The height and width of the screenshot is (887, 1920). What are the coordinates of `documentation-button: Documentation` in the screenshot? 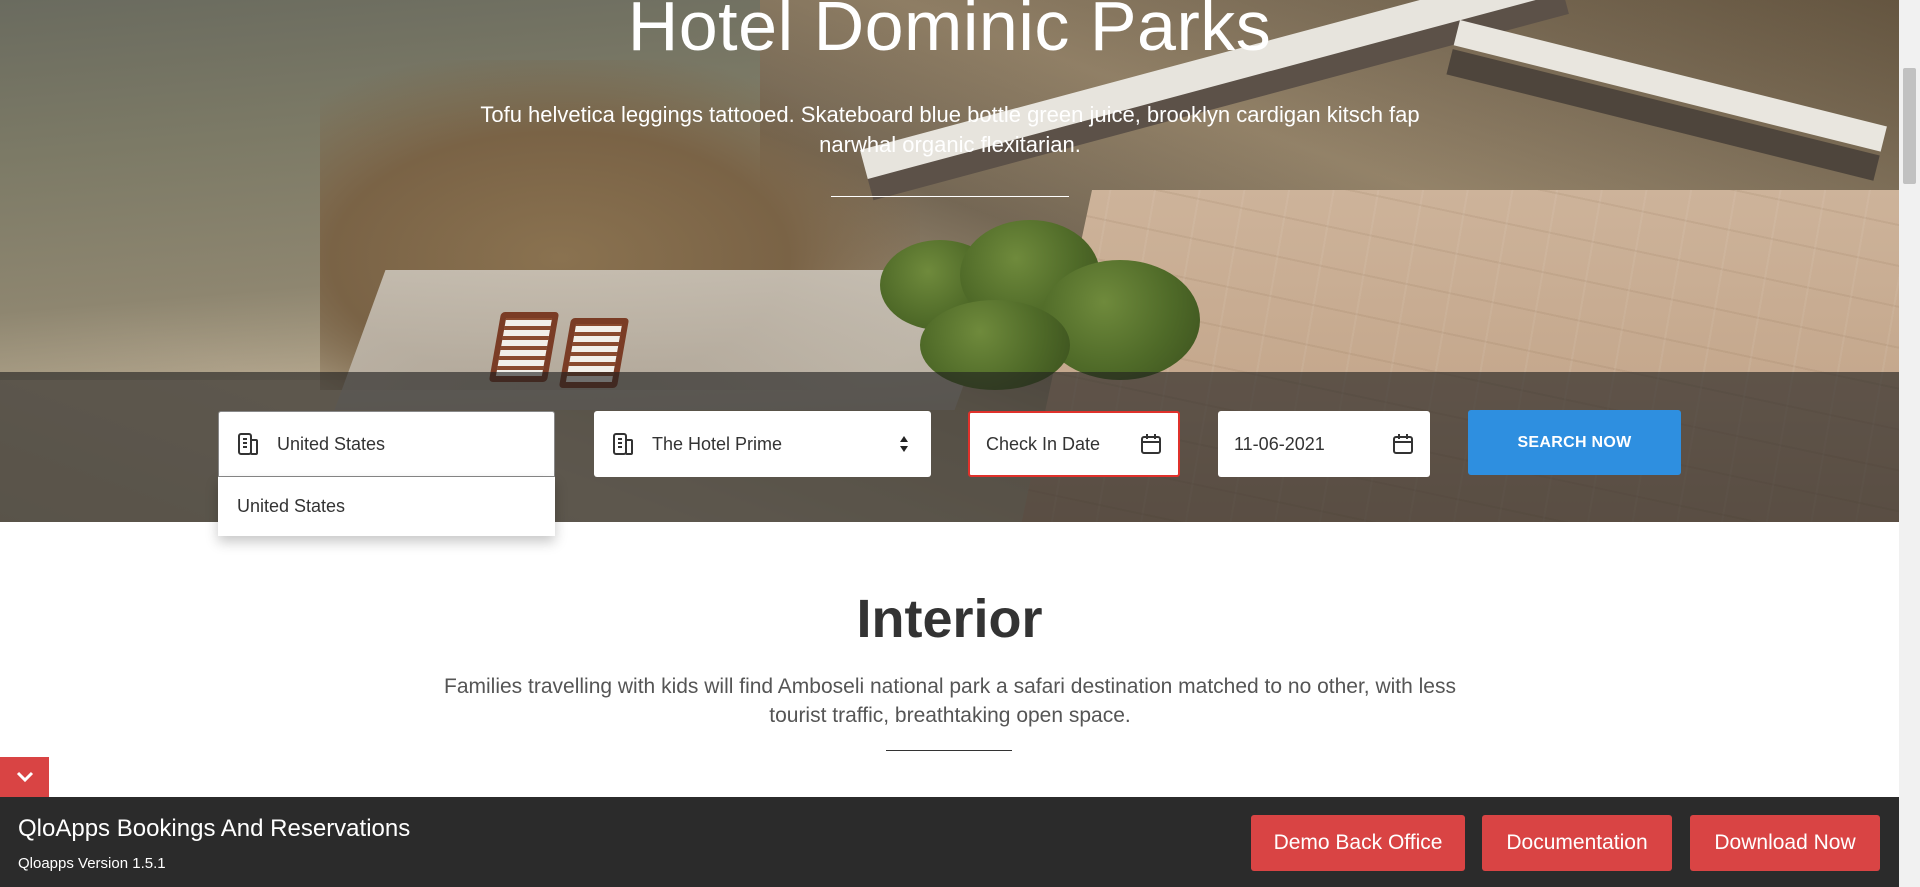 It's located at (1577, 843).